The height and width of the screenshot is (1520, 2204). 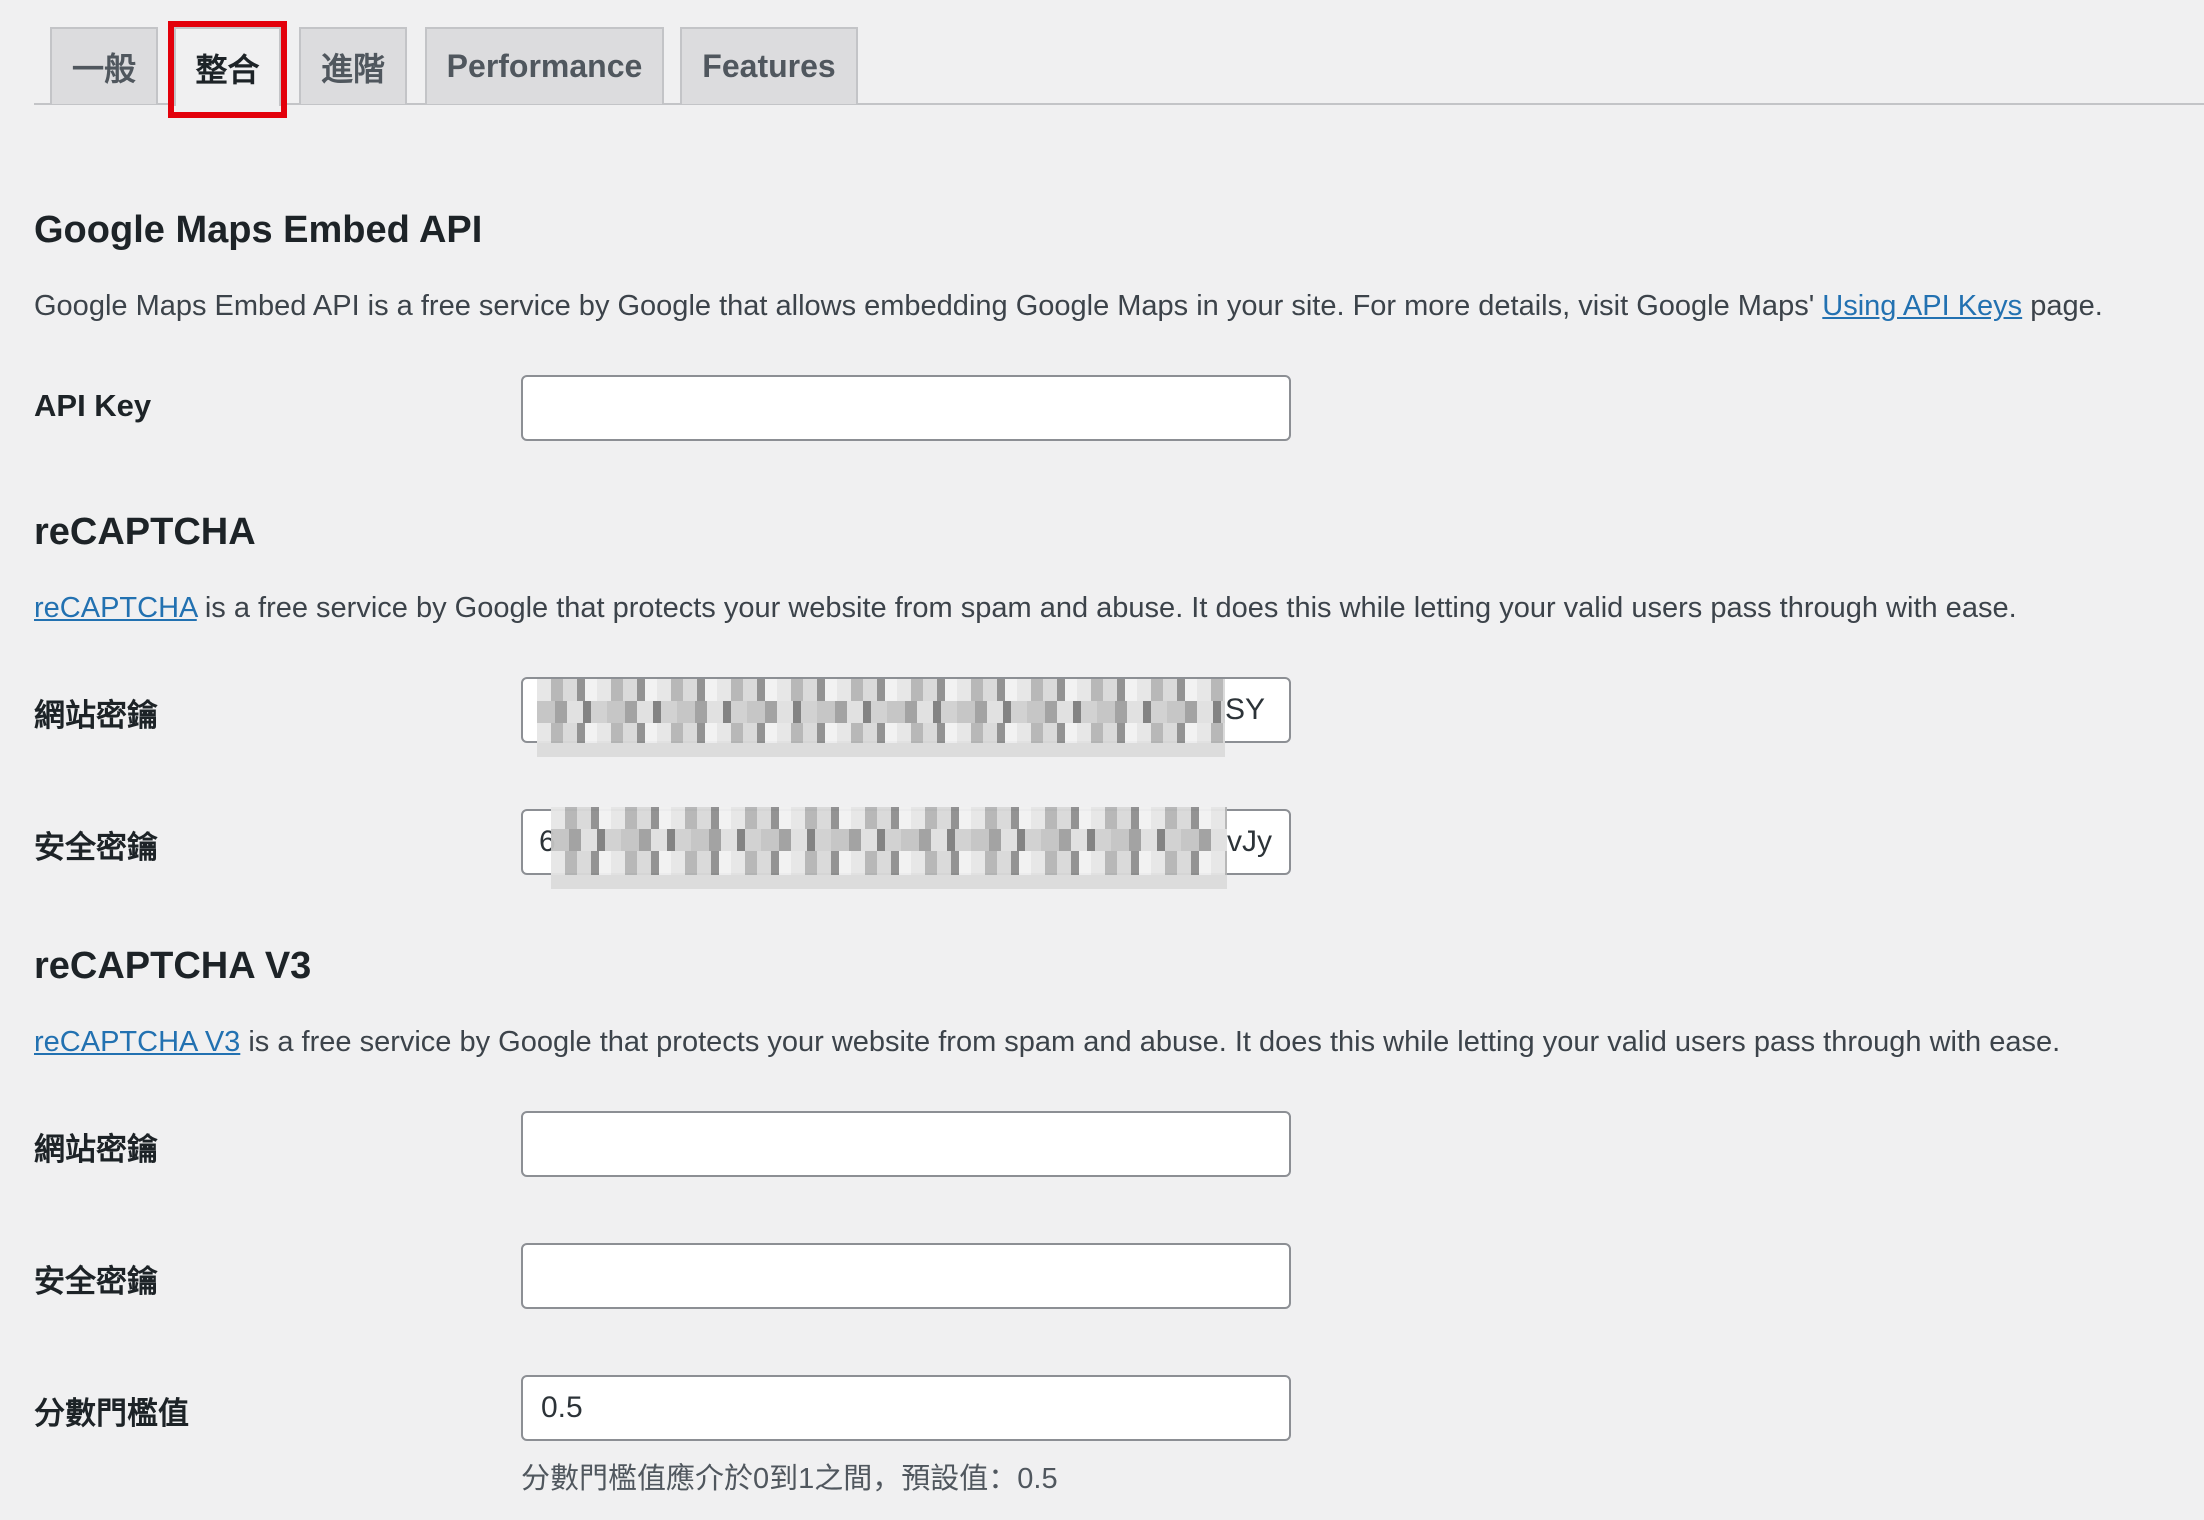 What do you see at coordinates (104, 65) in the screenshot?
I see `tab-general: 一般` at bounding box center [104, 65].